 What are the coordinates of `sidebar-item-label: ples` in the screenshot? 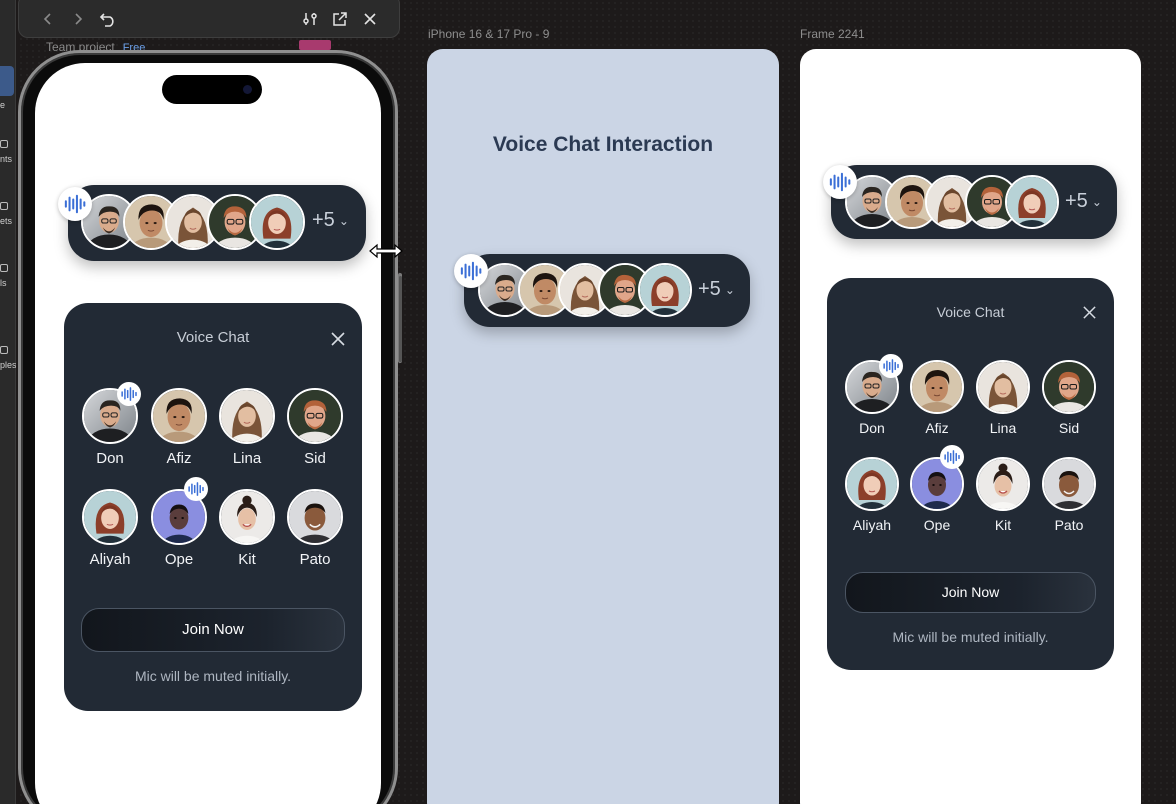 It's located at (8, 365).